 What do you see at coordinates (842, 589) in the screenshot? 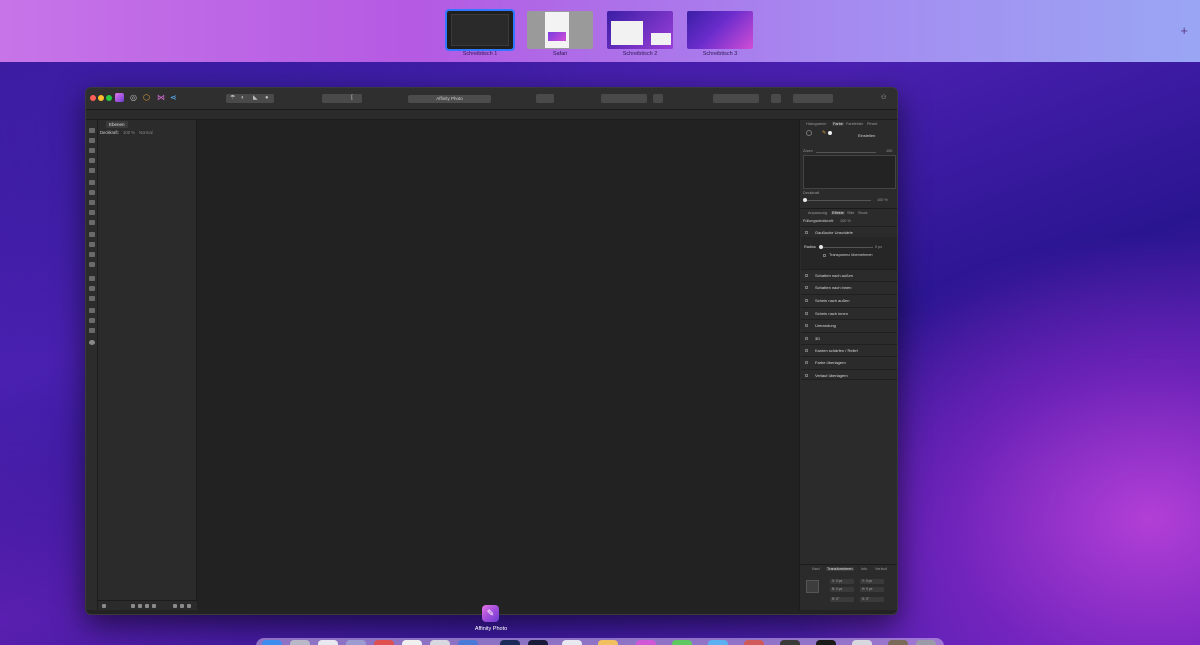
I see `transform-width-field: B: 0 px` at bounding box center [842, 589].